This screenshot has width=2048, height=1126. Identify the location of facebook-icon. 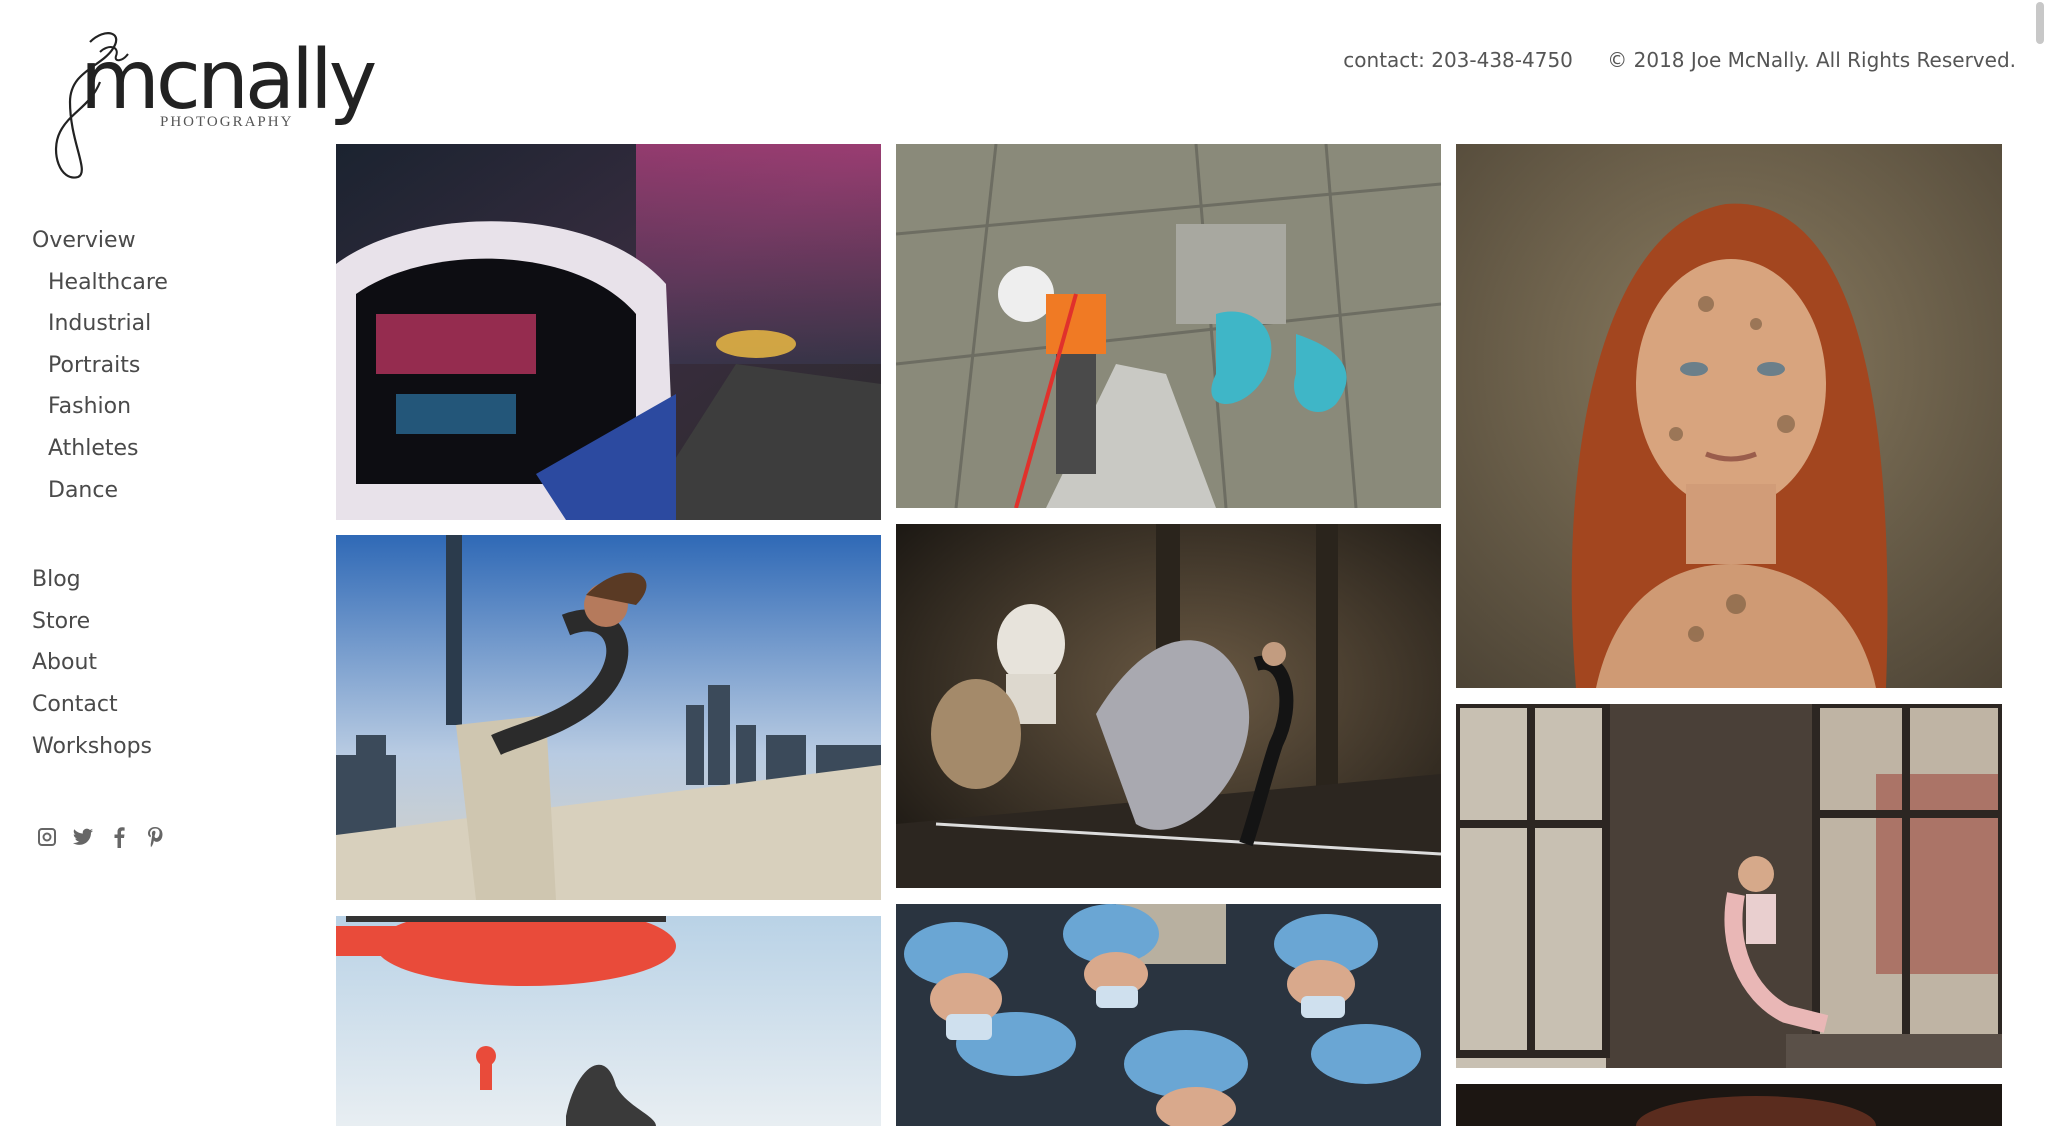
(119, 837).